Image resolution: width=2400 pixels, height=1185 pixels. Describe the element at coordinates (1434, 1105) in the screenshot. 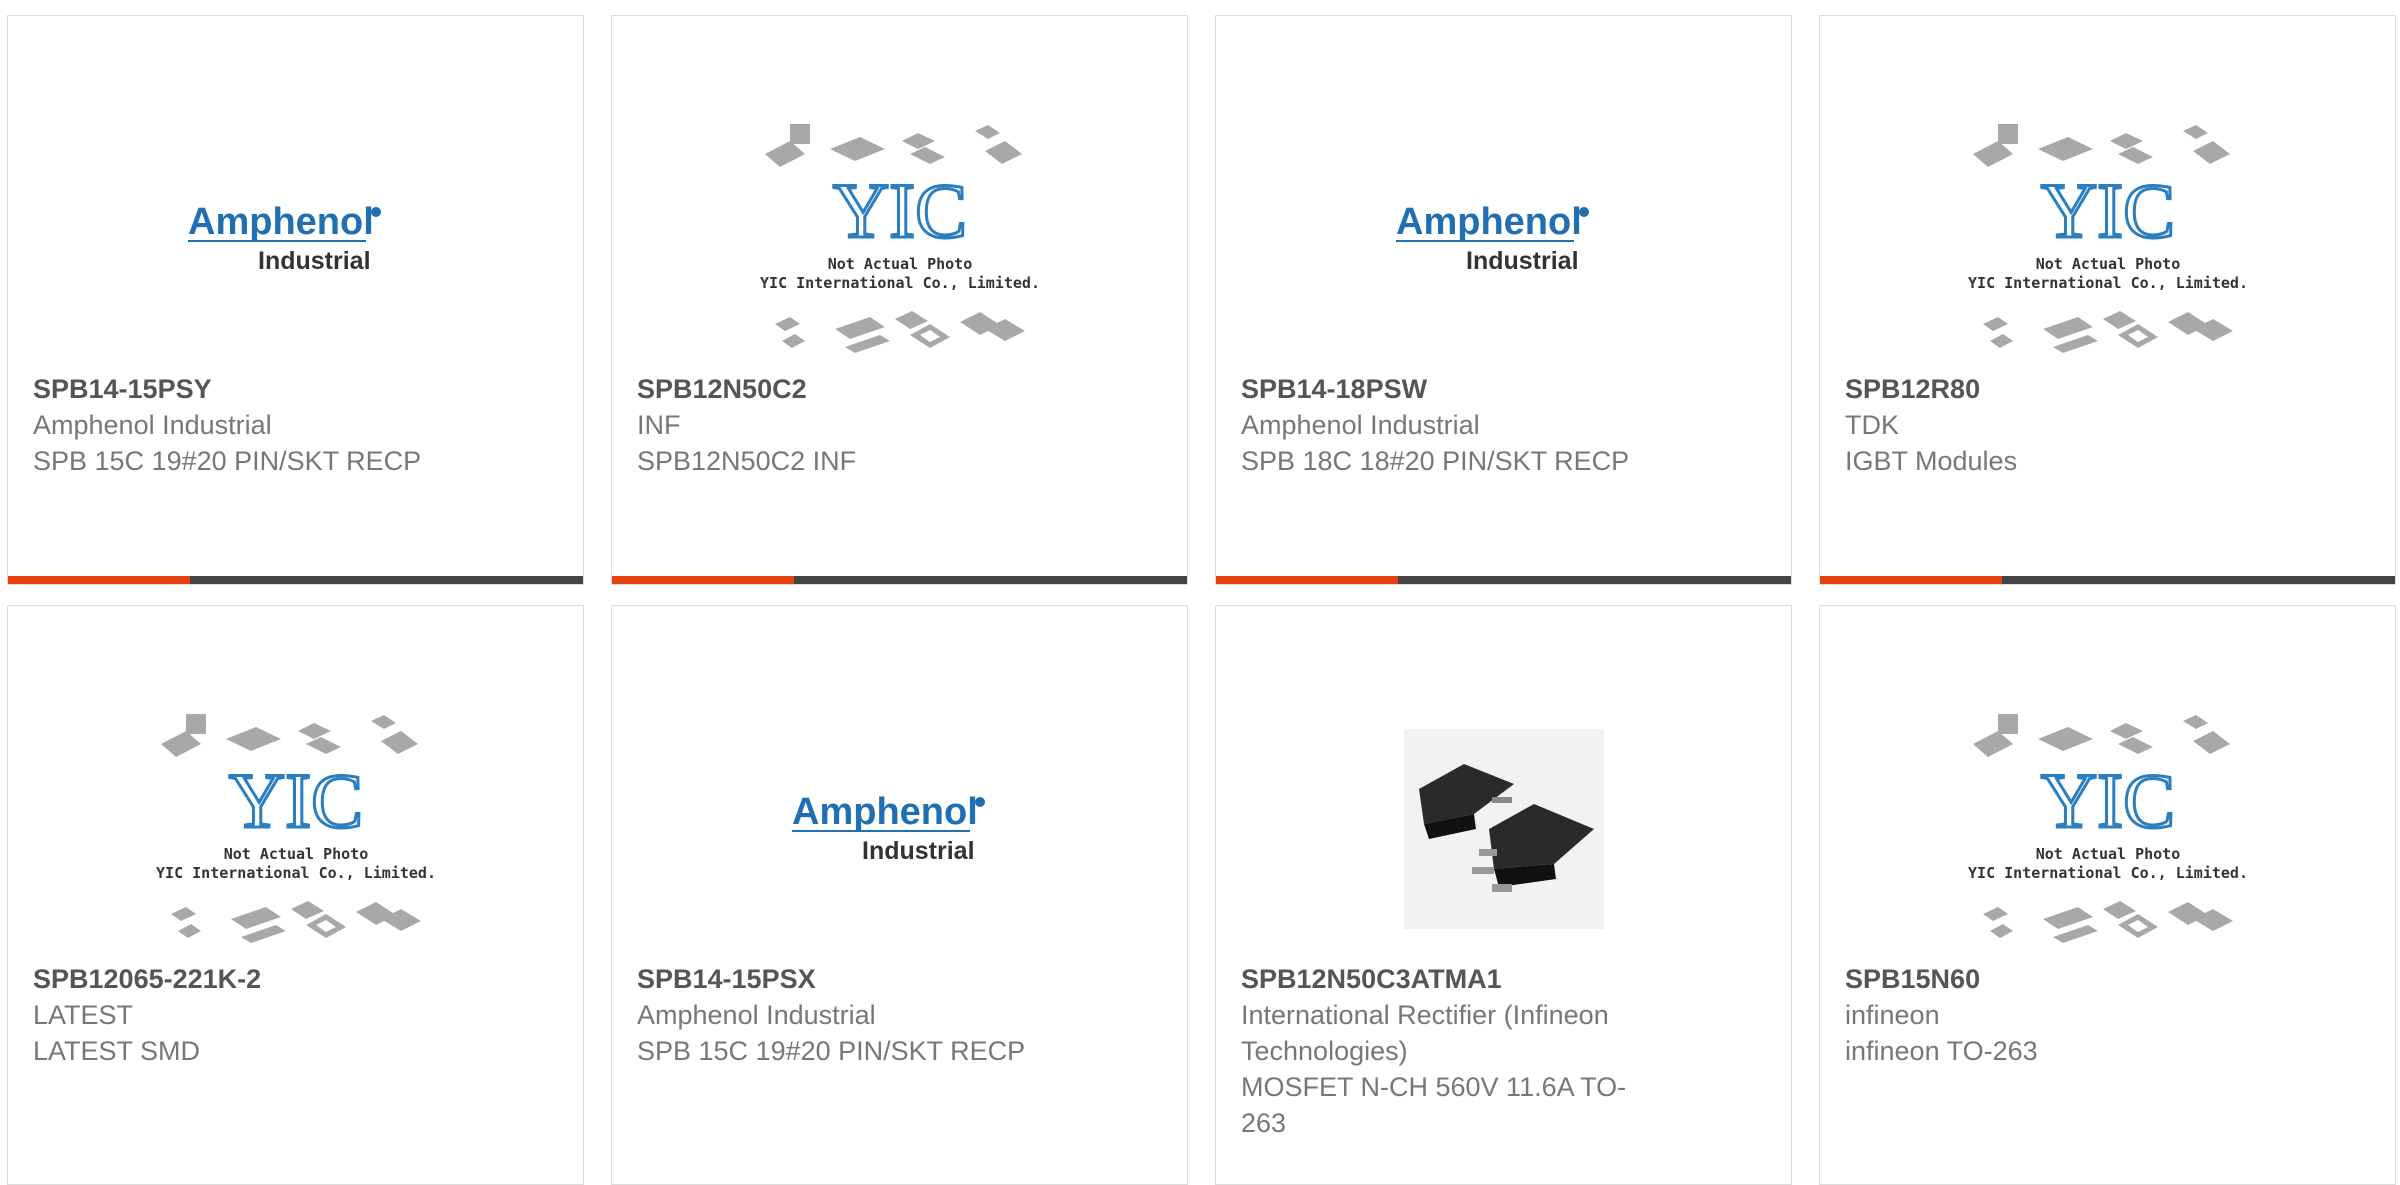

I see `description: MOSFET N-CH 560V 11.6A TO-263` at that location.